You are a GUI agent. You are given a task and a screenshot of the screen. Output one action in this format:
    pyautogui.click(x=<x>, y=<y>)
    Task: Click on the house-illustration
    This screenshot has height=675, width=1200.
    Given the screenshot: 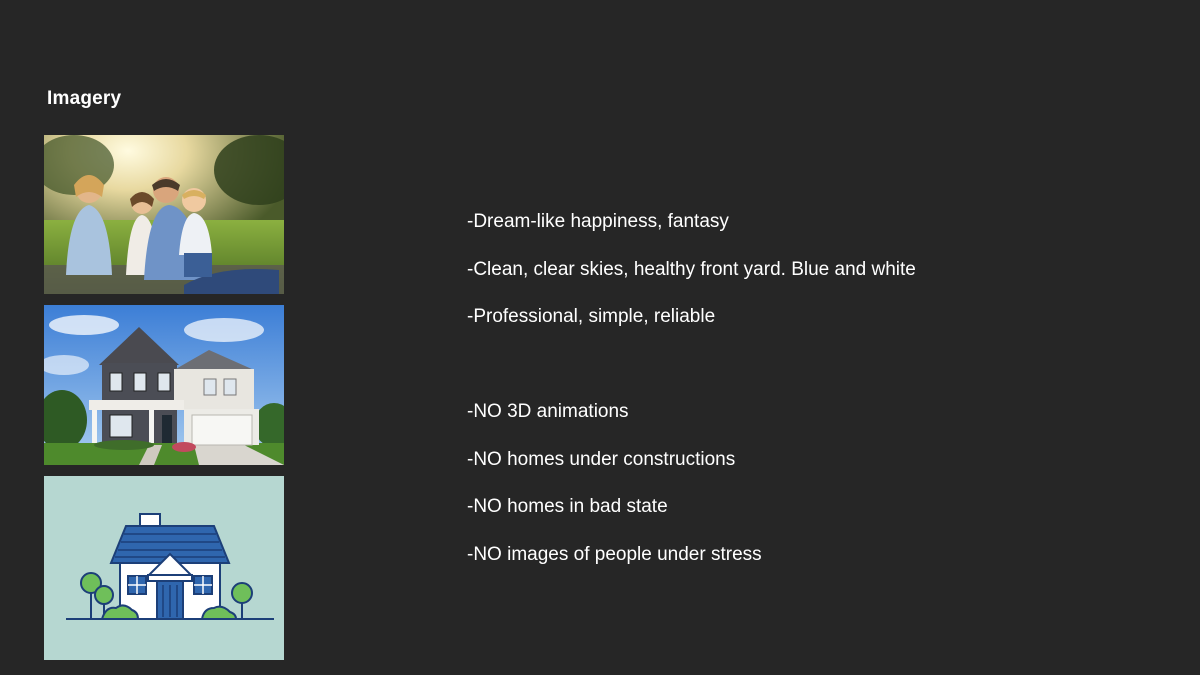 What is the action you would take?
    pyautogui.click(x=164, y=568)
    